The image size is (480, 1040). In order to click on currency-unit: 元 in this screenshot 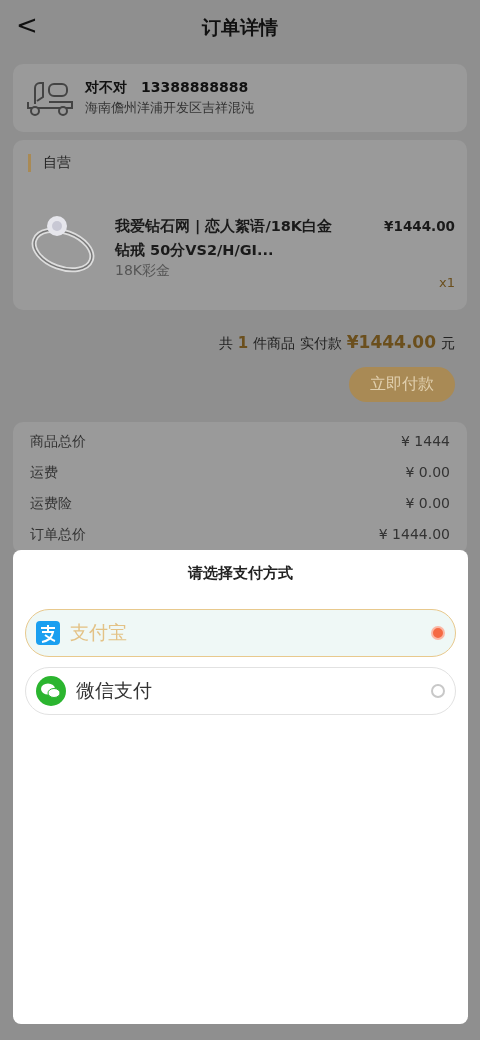, I will do `click(448, 344)`.